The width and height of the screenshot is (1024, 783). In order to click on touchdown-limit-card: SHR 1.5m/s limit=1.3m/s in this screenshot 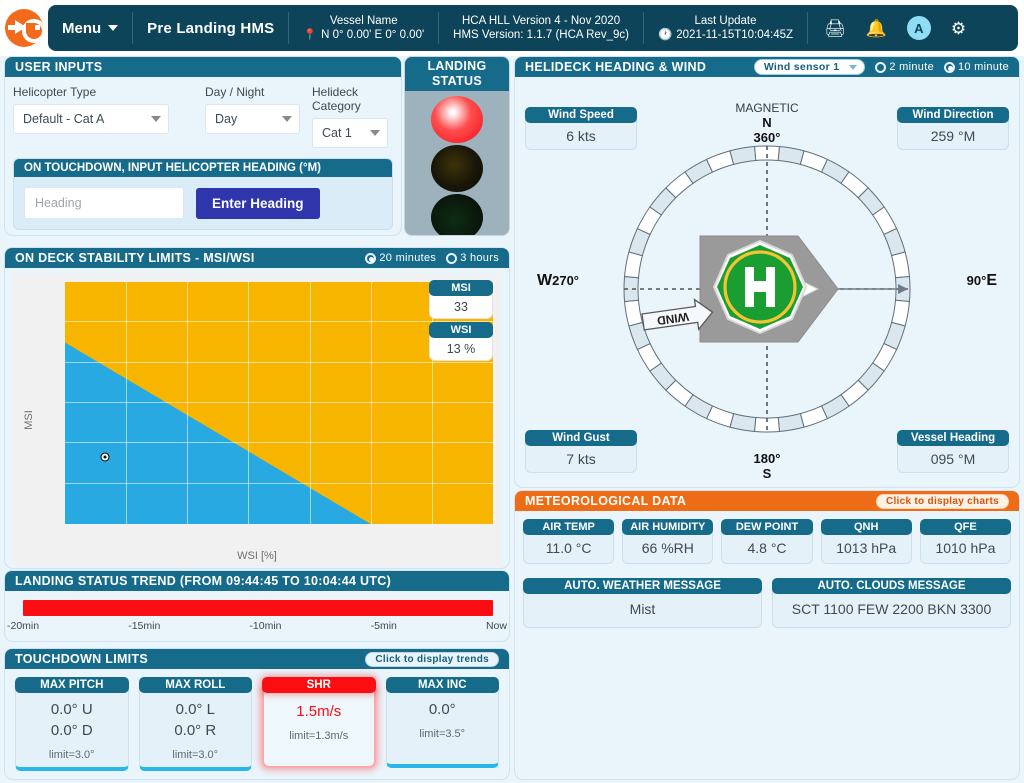, I will do `click(319, 724)`.